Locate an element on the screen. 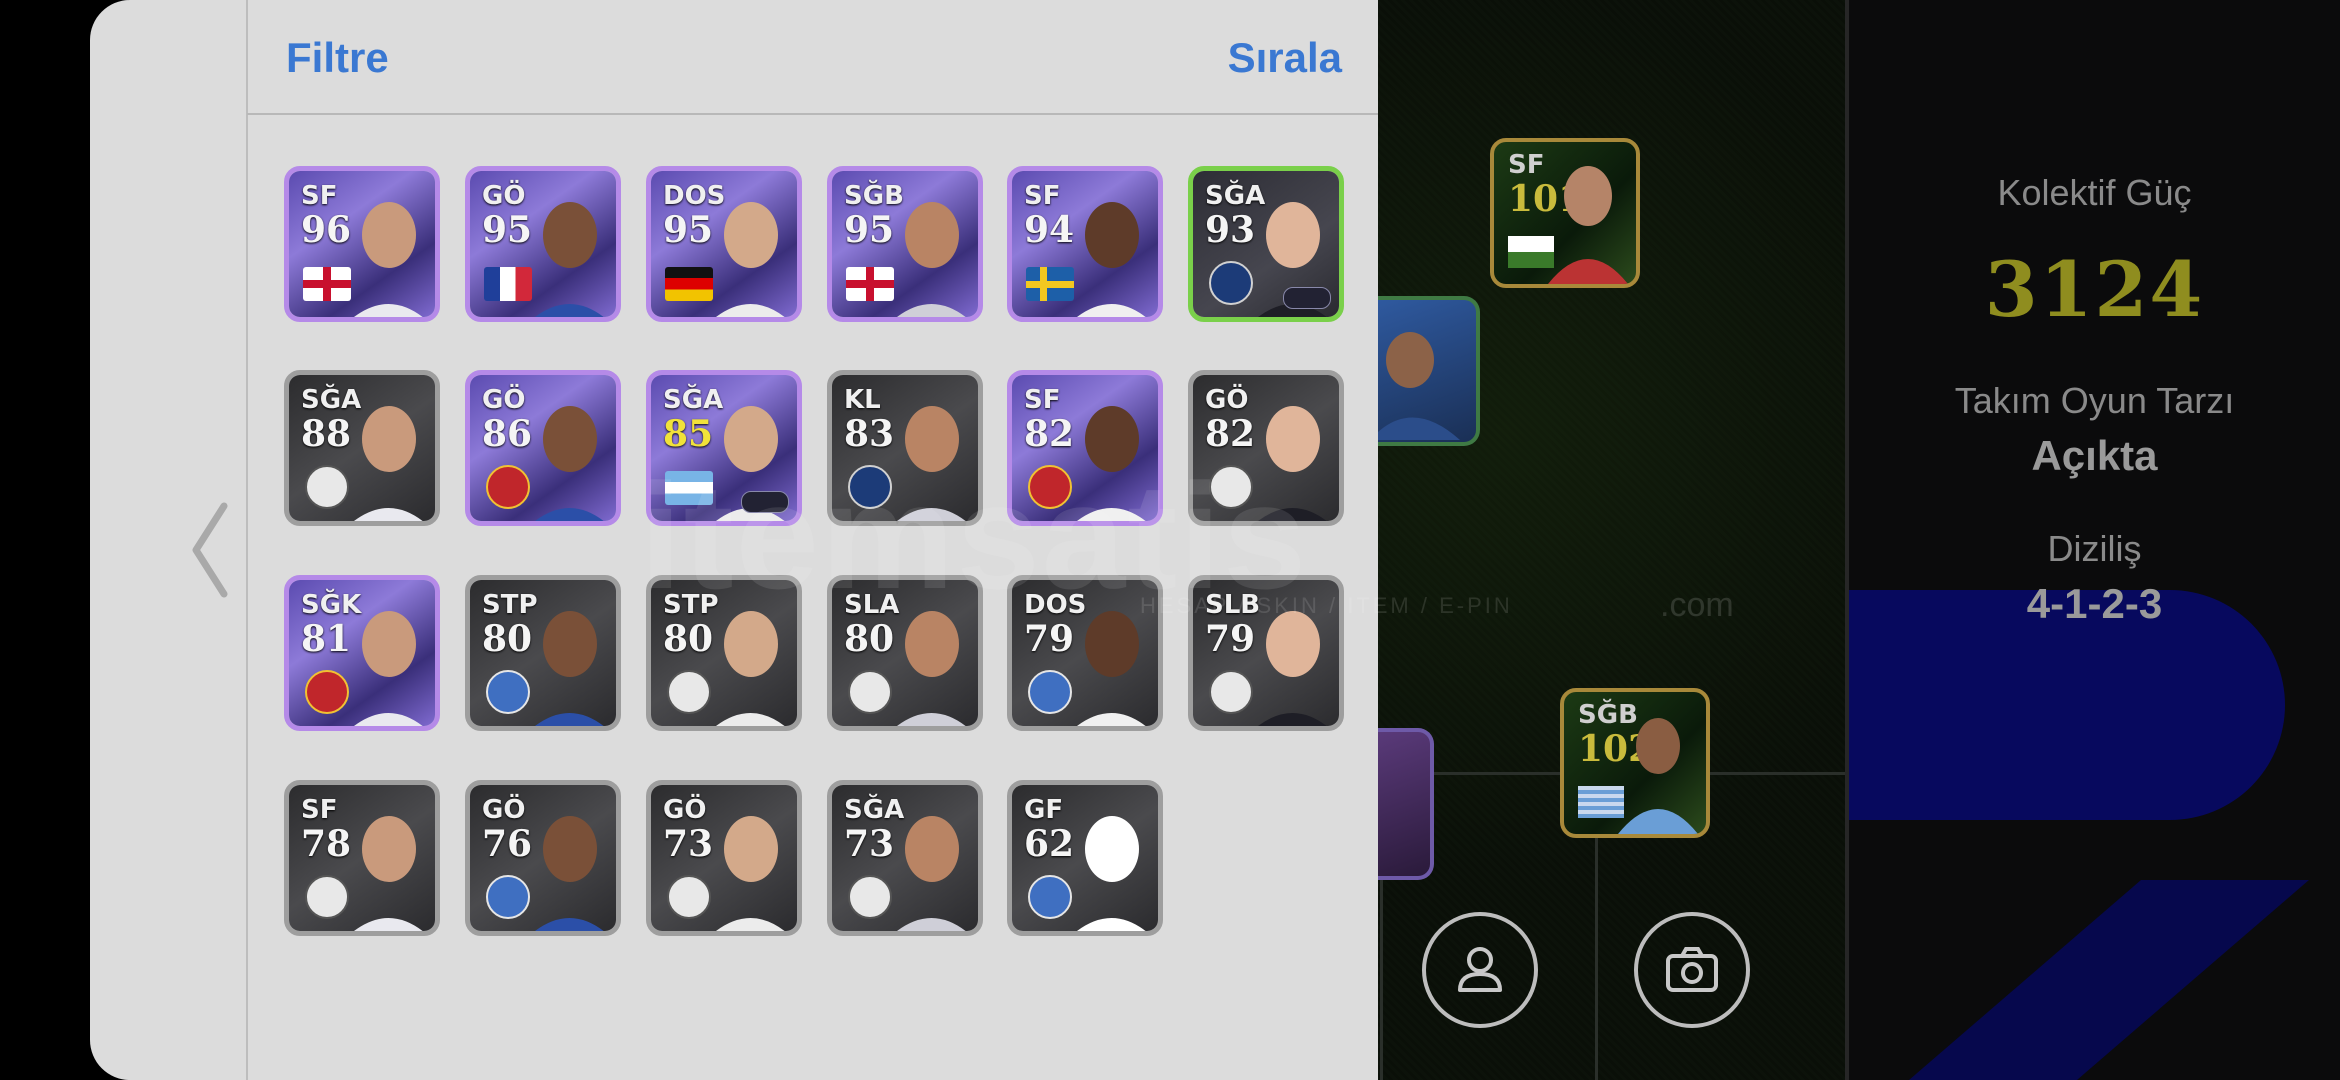 This screenshot has height=1080, width=2340. card-position: KL is located at coordinates (862, 400).